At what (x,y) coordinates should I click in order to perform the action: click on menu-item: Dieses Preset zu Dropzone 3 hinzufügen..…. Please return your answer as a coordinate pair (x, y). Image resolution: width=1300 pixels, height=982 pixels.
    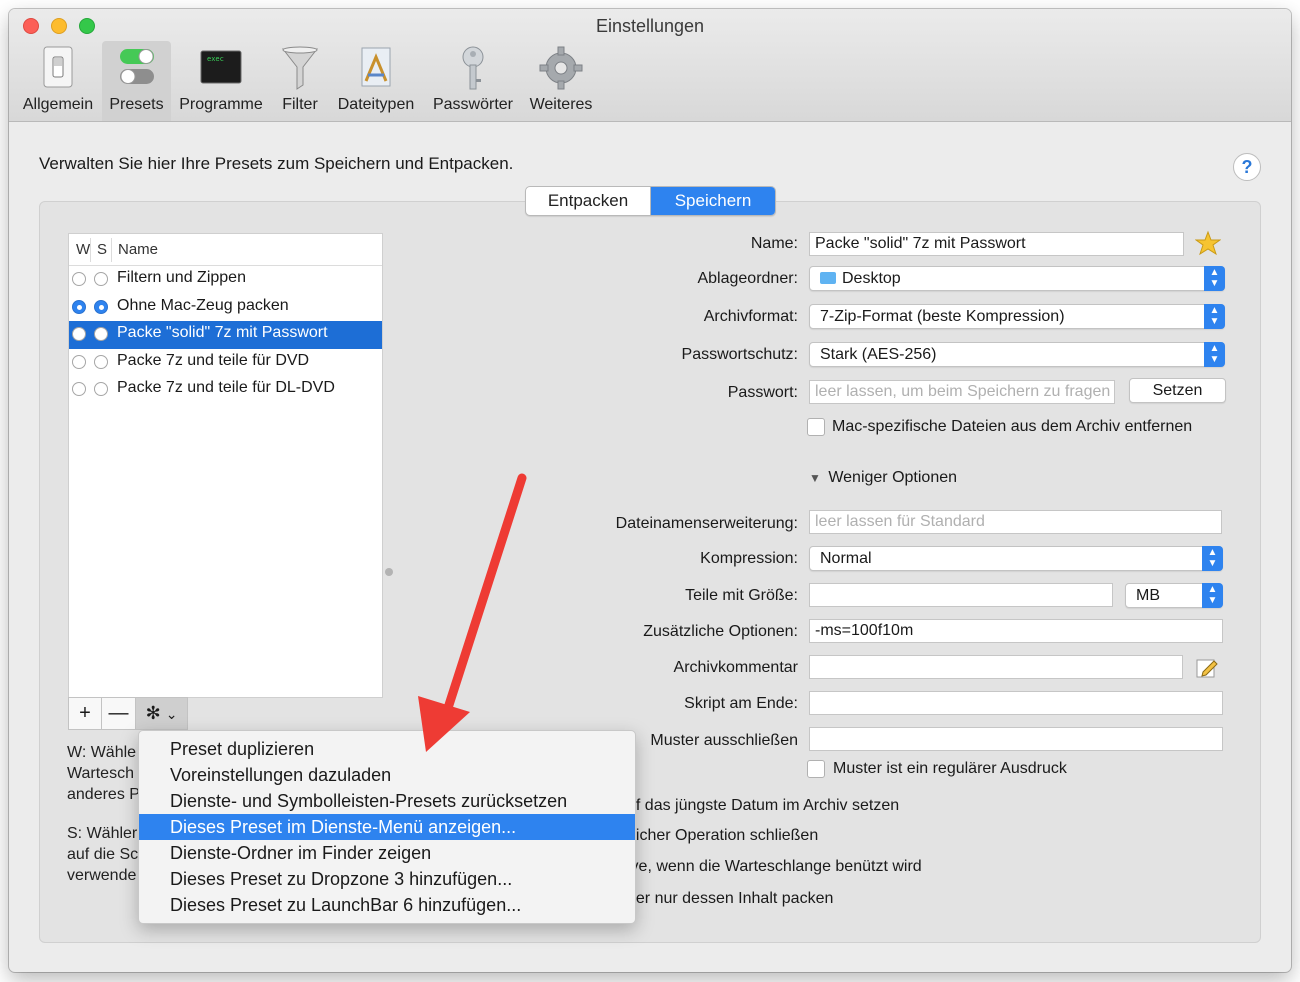
    Looking at the image, I should click on (387, 879).